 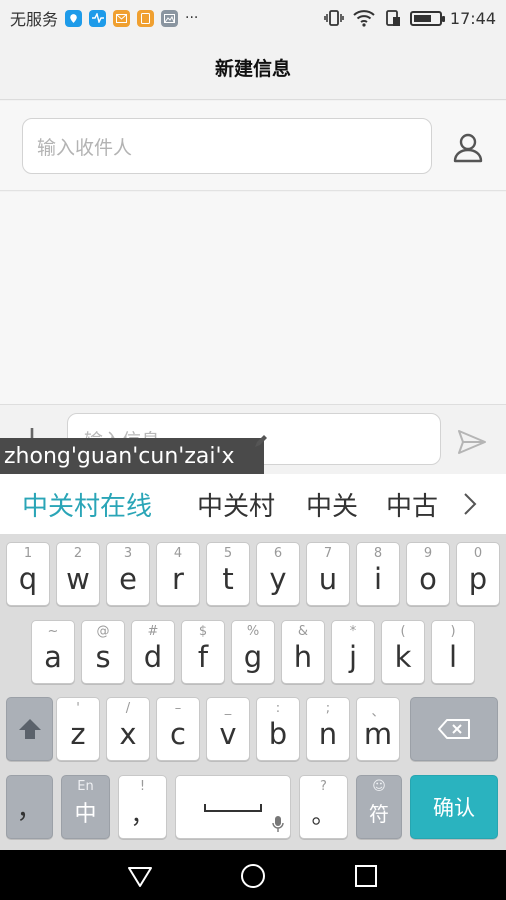 I want to click on key-secondary-label: ), so click(x=453, y=631).